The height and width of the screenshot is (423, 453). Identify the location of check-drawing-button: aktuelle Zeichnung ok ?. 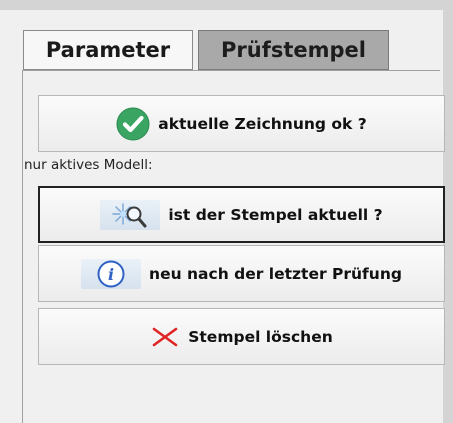
(241, 123).